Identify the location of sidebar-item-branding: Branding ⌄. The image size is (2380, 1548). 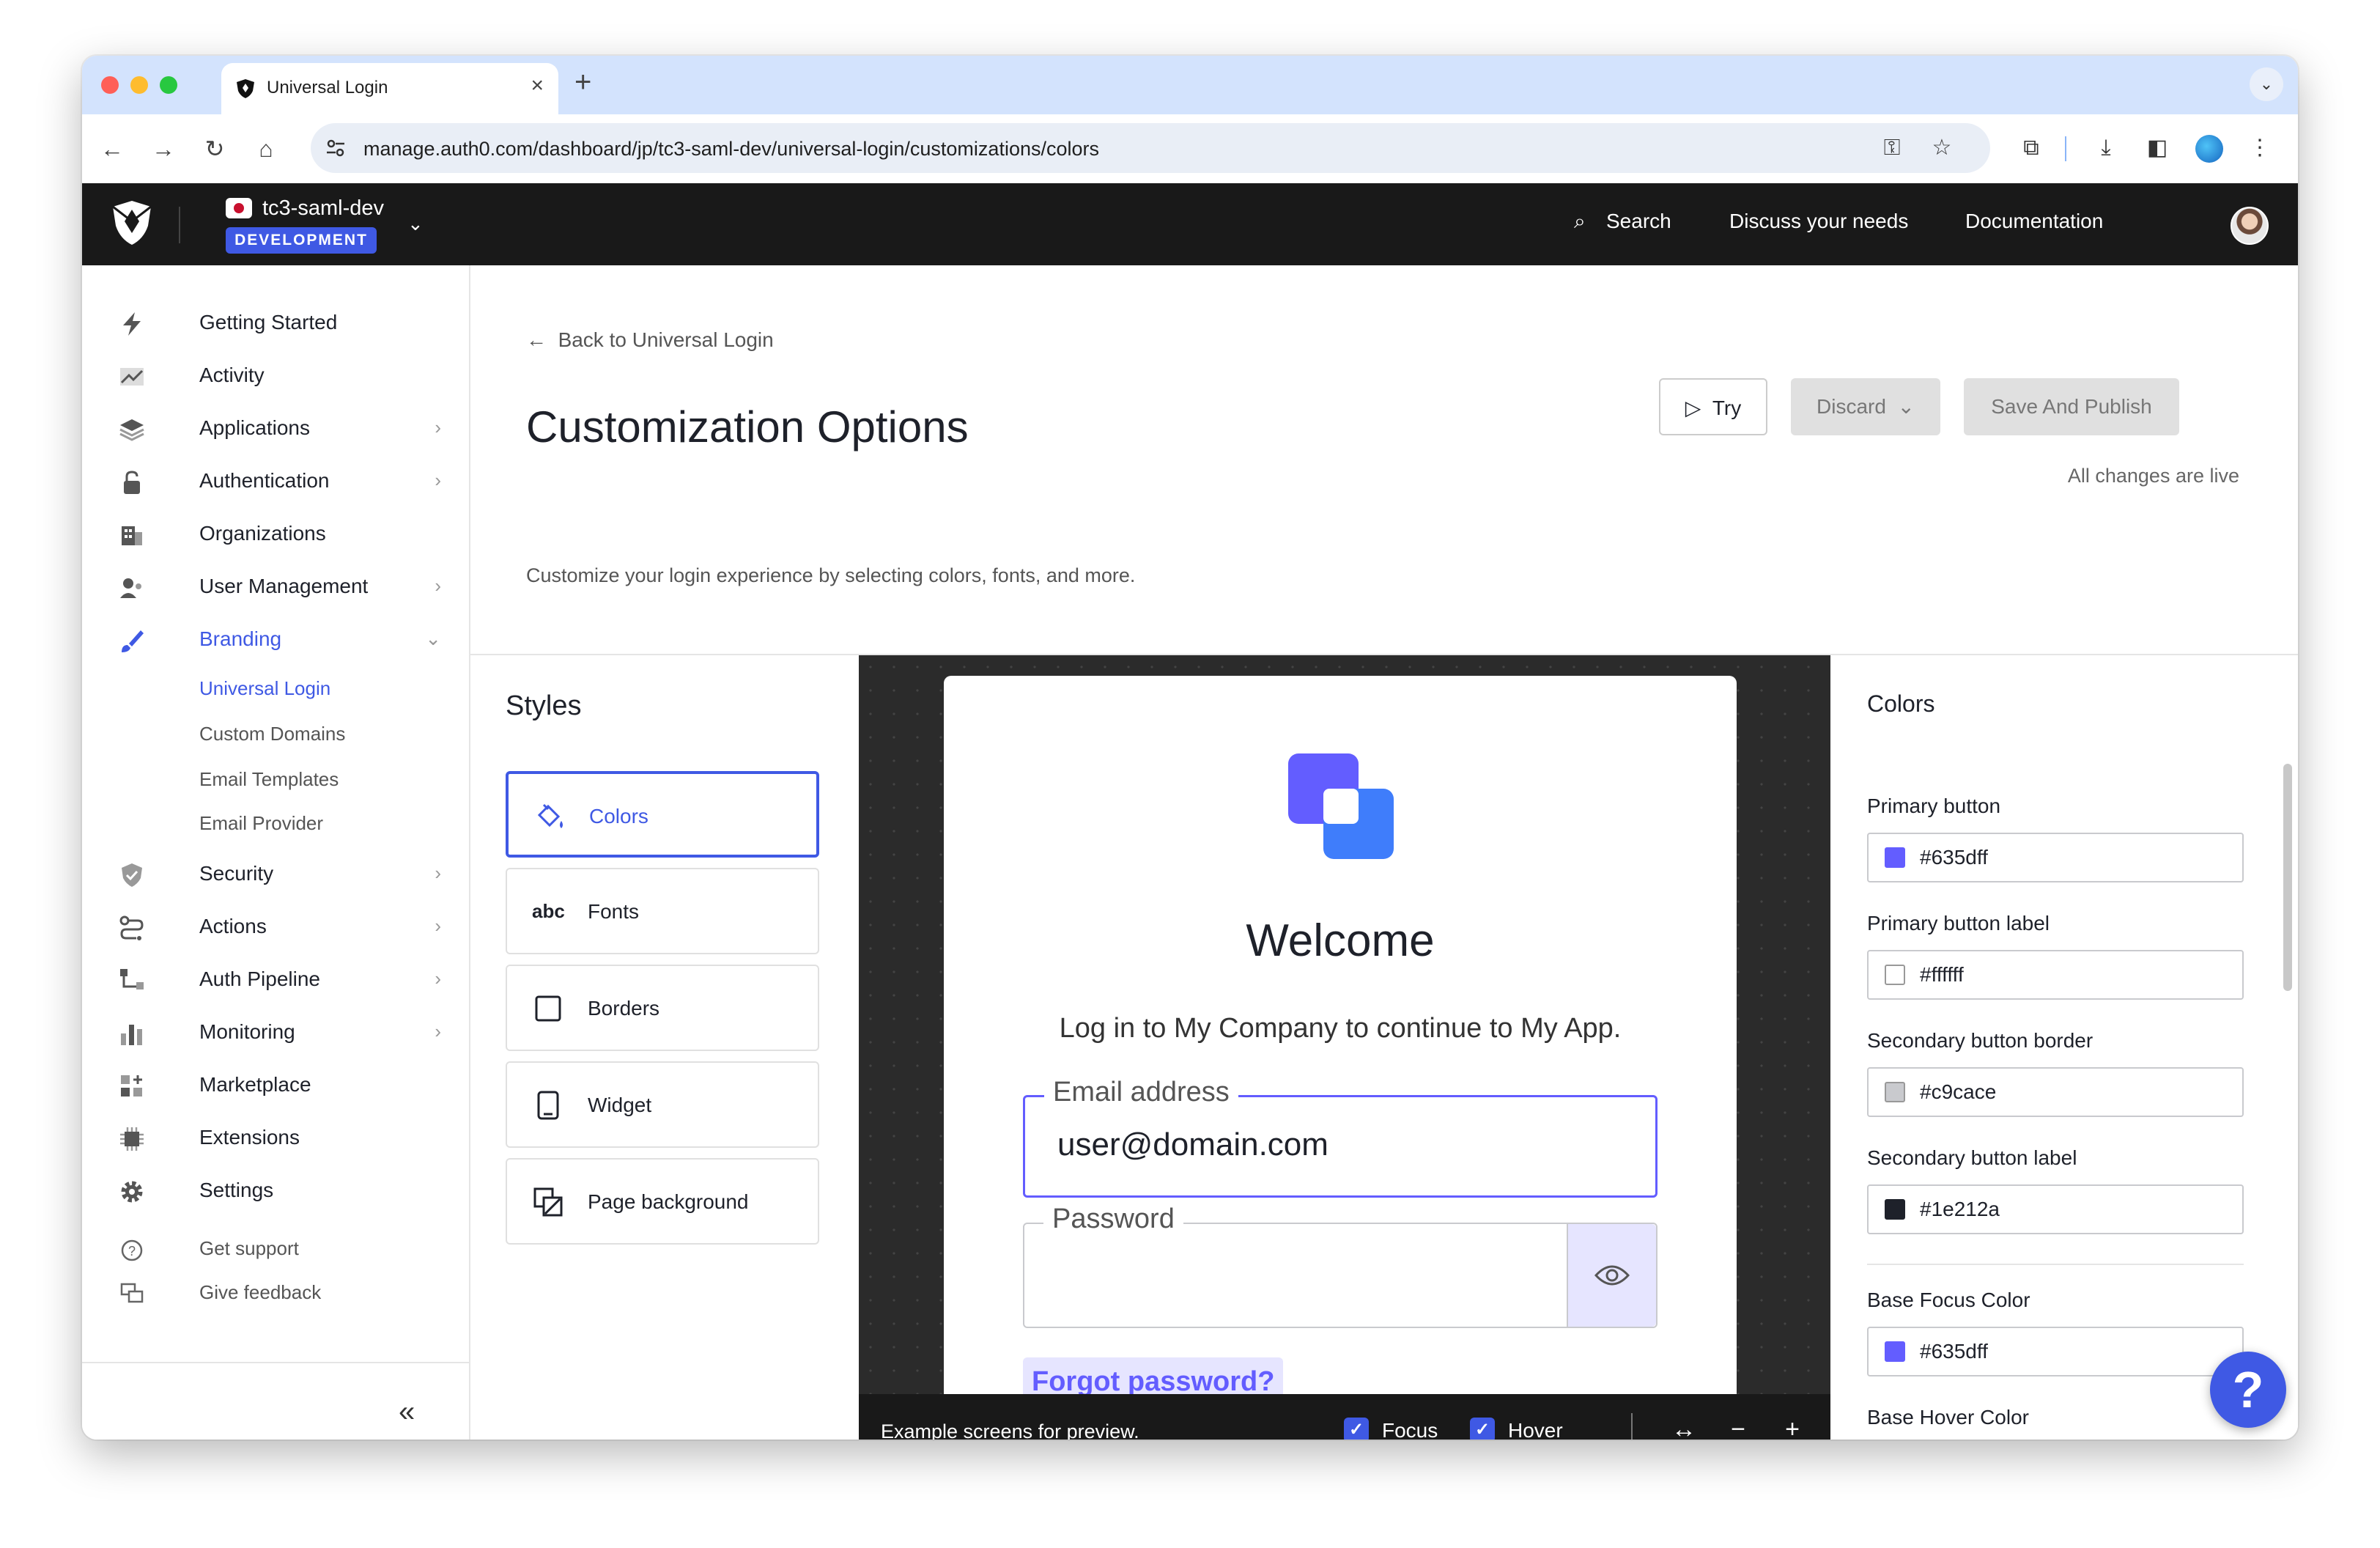
(280, 640).